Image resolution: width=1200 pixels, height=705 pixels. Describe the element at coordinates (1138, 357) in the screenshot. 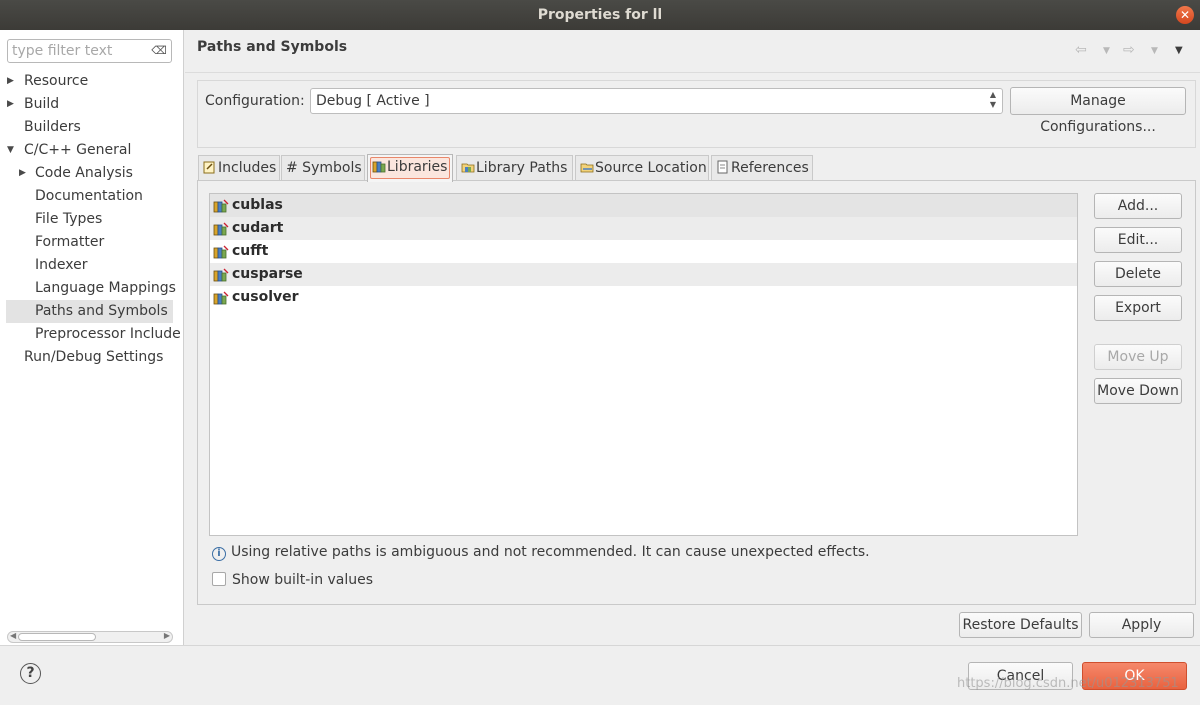

I see `move-up-button: Move Up` at that location.